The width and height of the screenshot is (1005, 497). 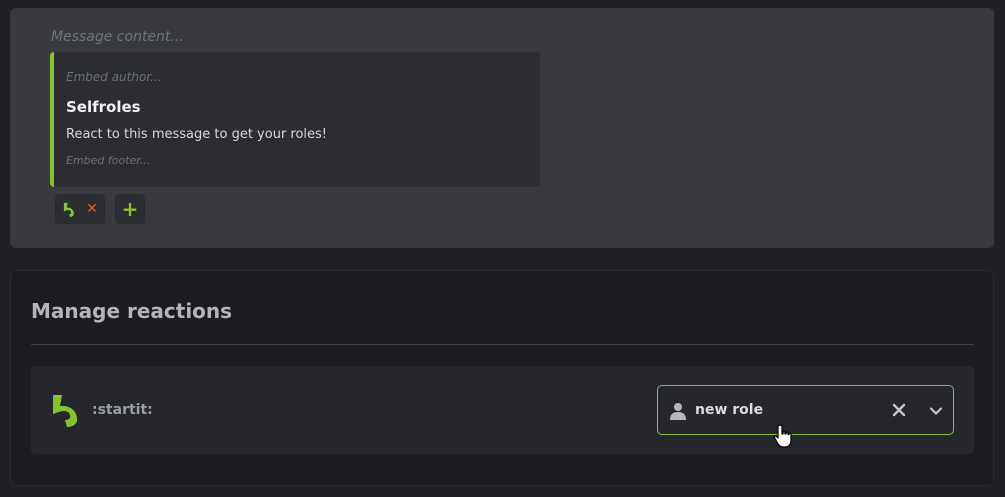 What do you see at coordinates (132, 311) in the screenshot?
I see `section-title: Manage reactions` at bounding box center [132, 311].